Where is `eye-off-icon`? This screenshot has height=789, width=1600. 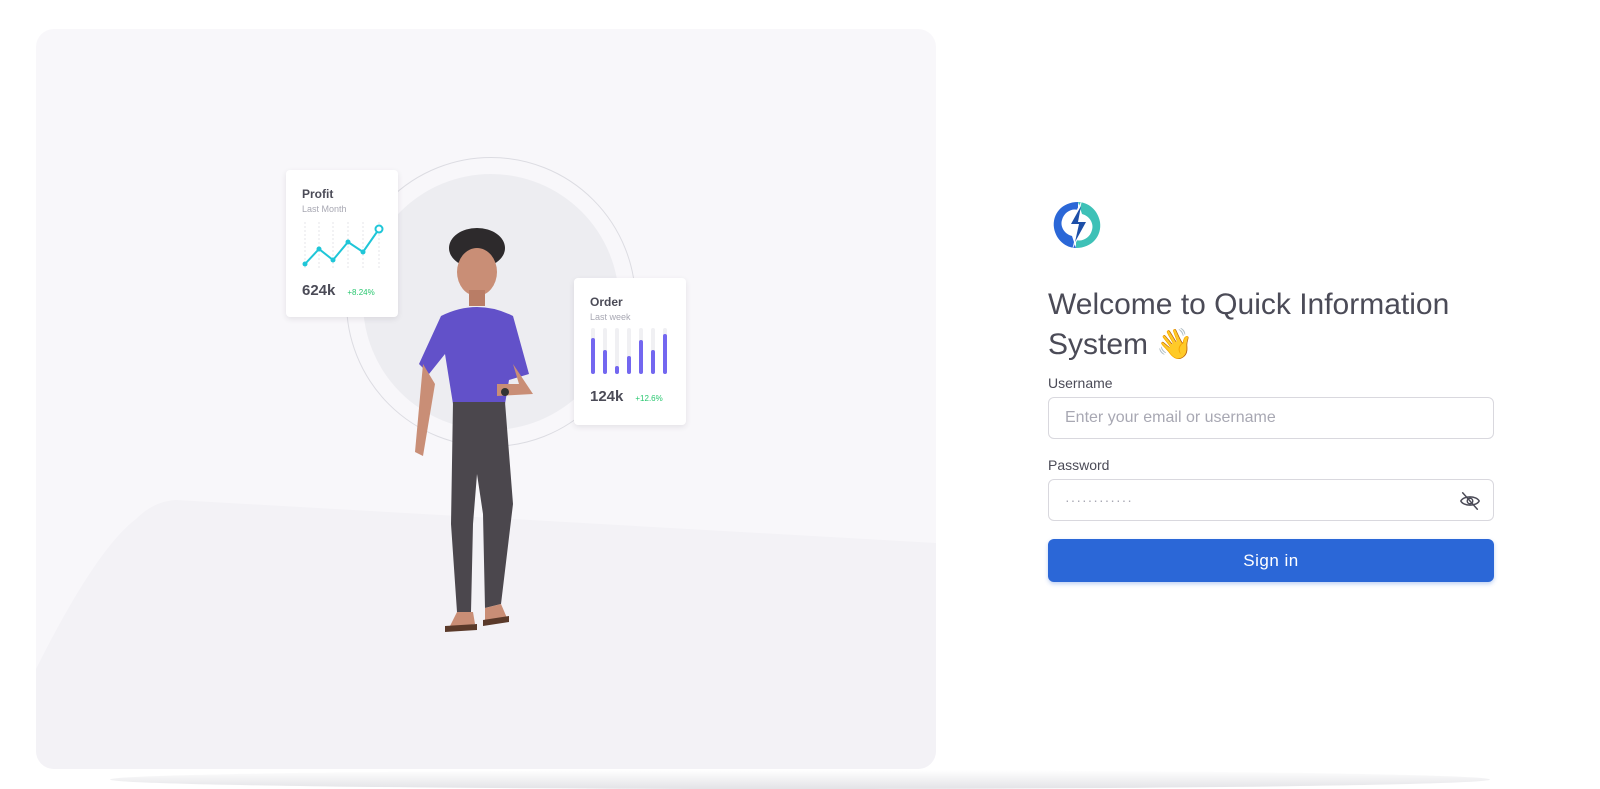 eye-off-icon is located at coordinates (1470, 501).